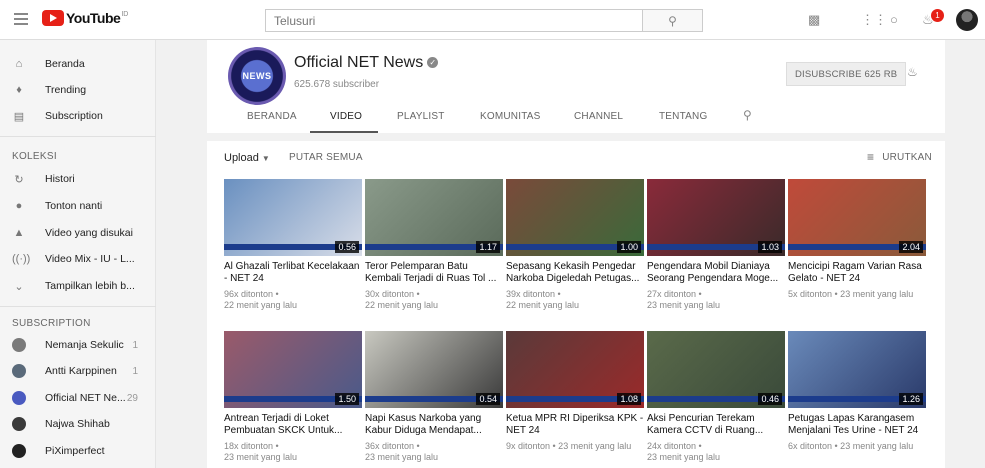  I want to click on sort-label: URUTKAN, so click(907, 157).